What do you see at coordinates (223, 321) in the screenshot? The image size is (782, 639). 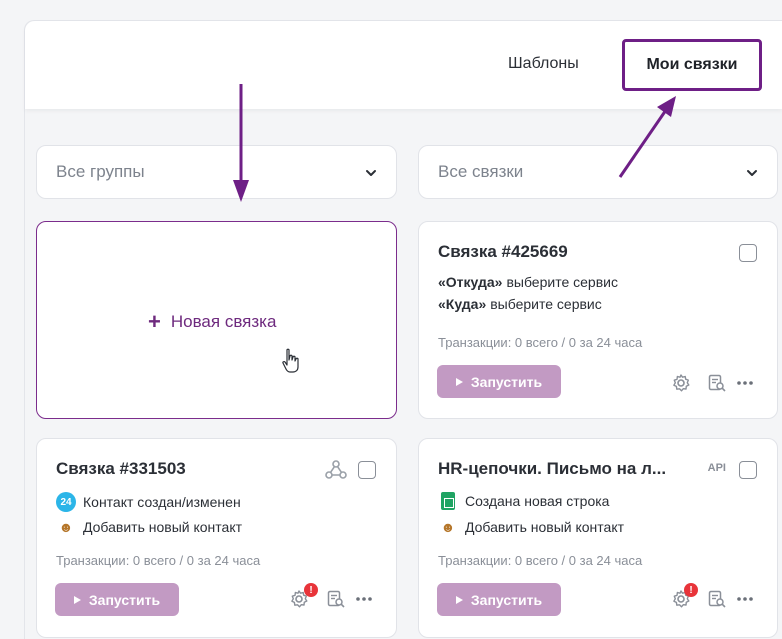 I see `new-link-text: Новая связка` at bounding box center [223, 321].